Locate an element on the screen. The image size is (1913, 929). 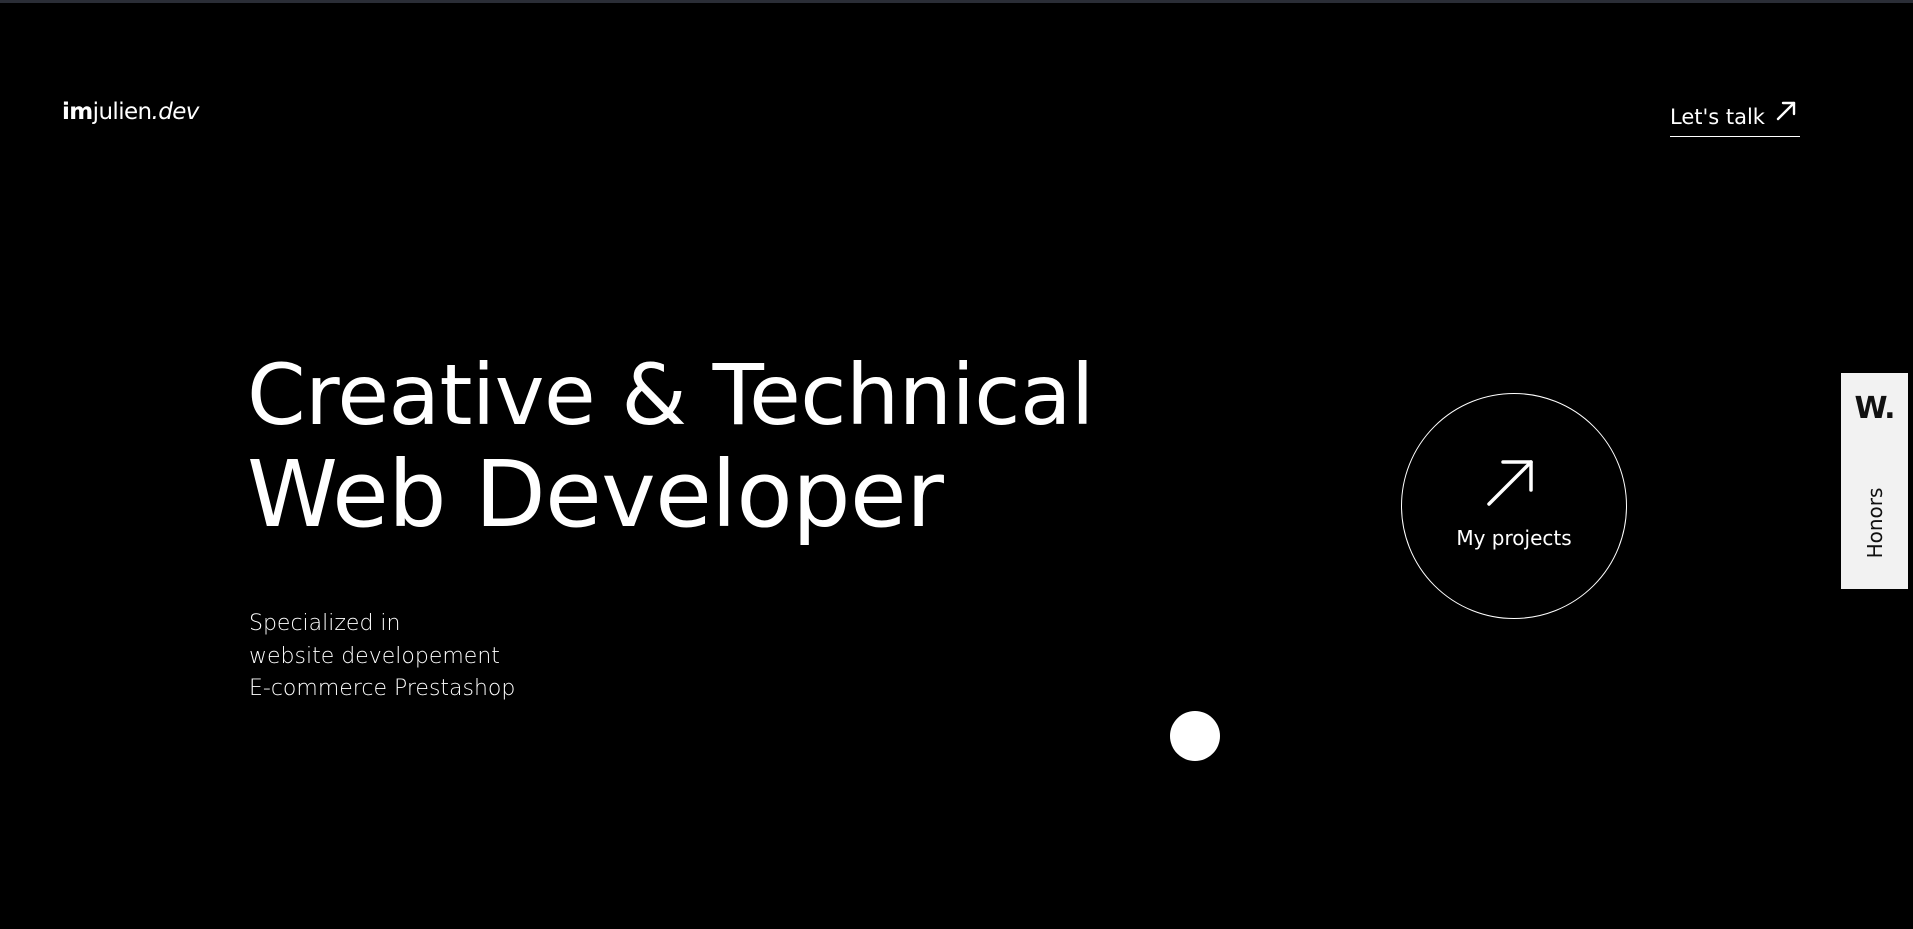
subtitle-line-2: website developement is located at coordinates (374, 656).